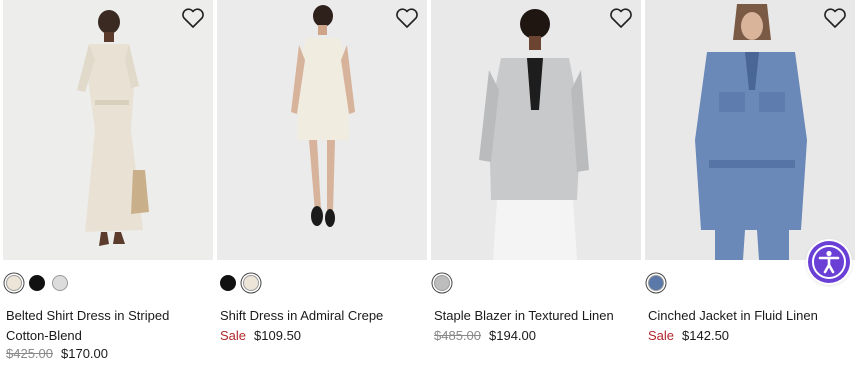  I want to click on original-price: $425.00, so click(29, 353).